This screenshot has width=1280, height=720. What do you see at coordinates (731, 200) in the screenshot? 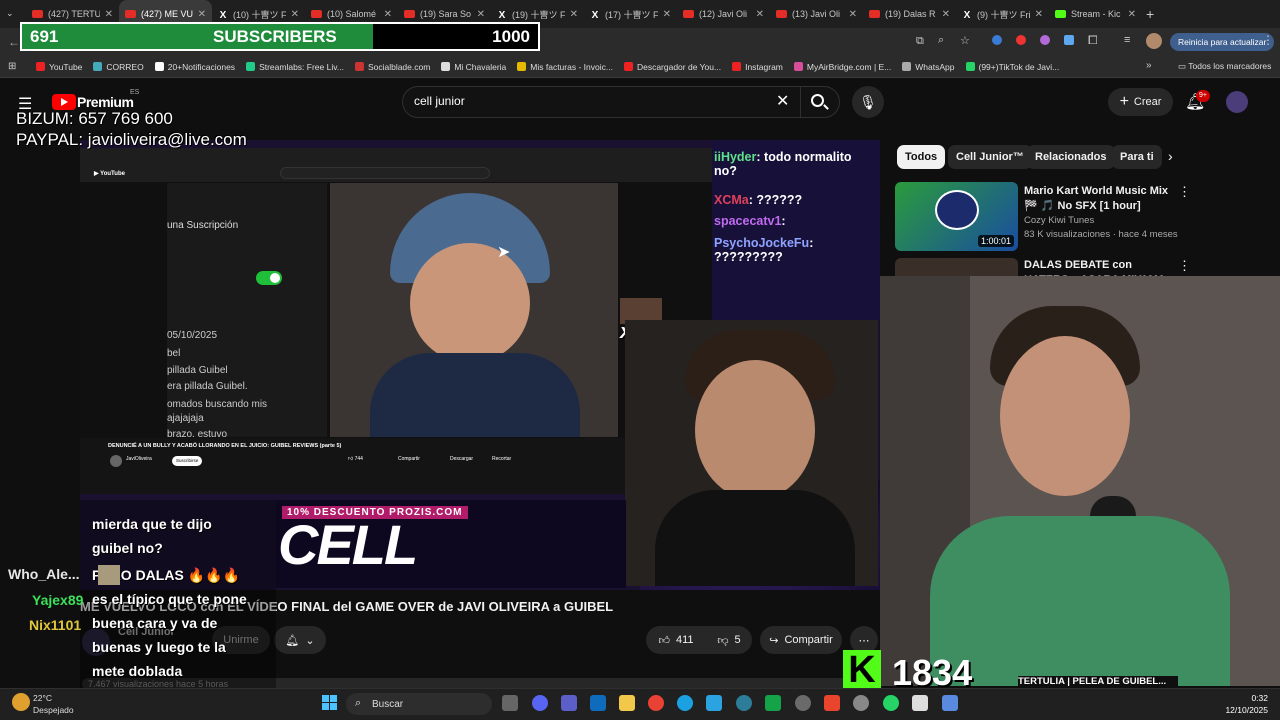
I see `chat-username: XCMa` at bounding box center [731, 200].